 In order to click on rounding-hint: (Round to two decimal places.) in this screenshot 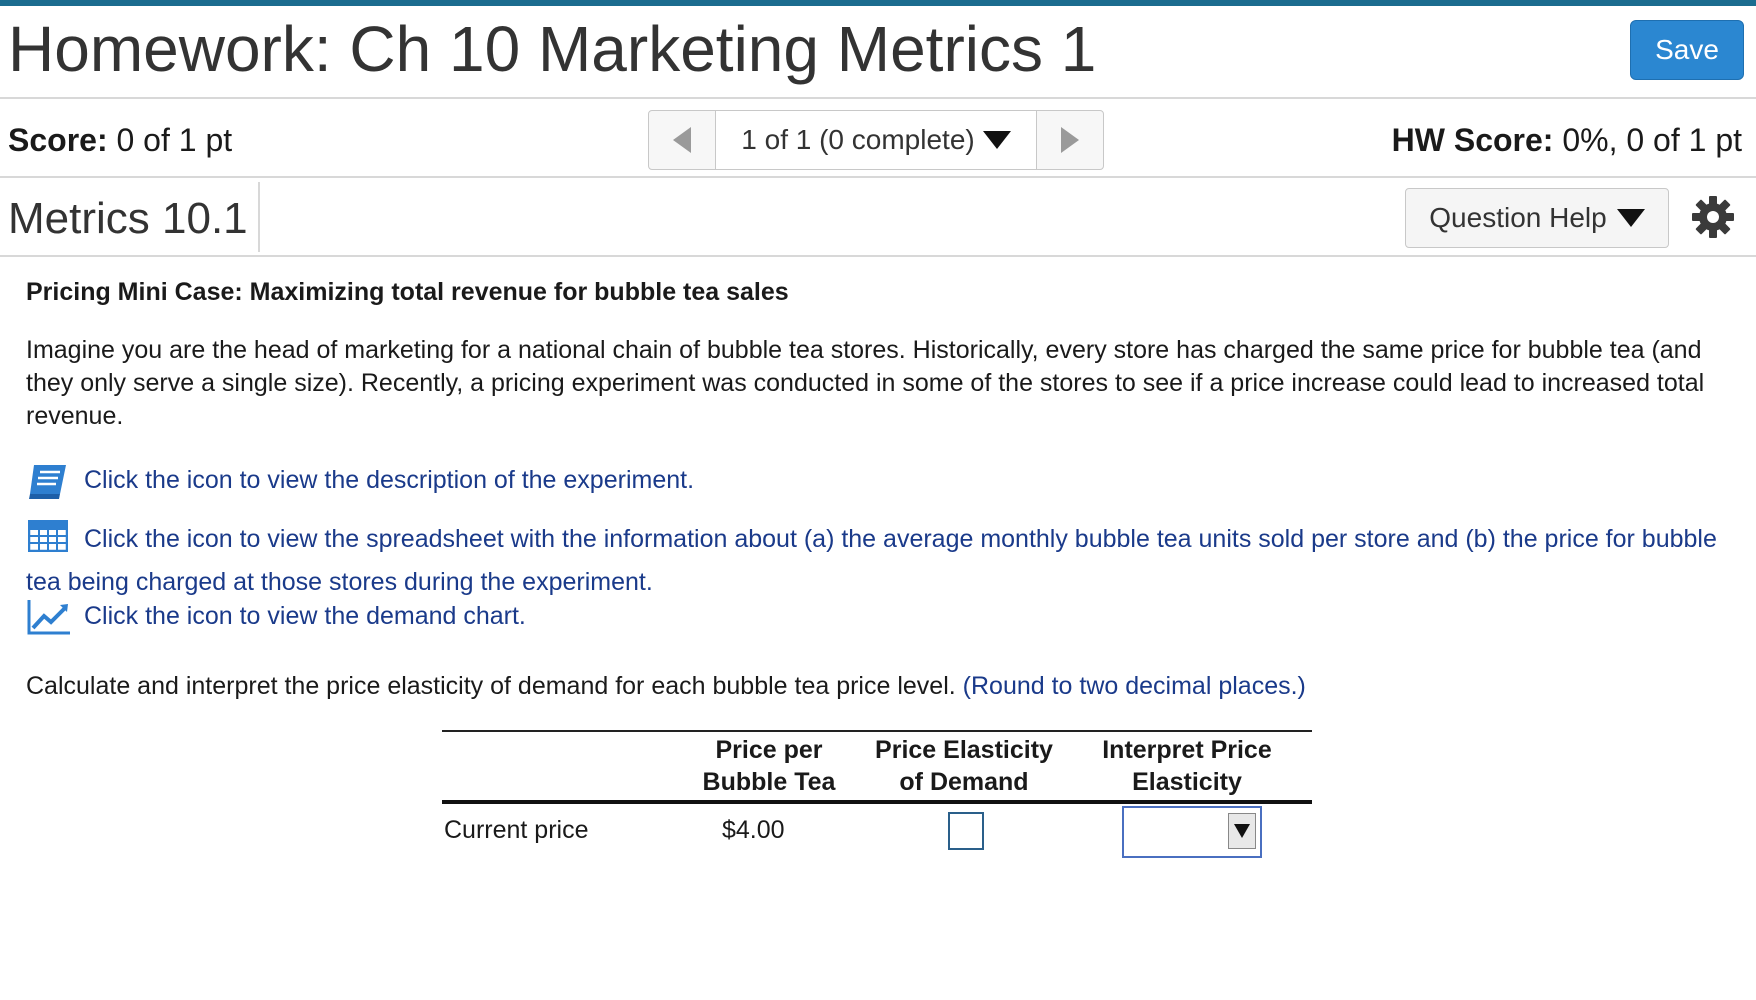, I will do `click(1134, 686)`.